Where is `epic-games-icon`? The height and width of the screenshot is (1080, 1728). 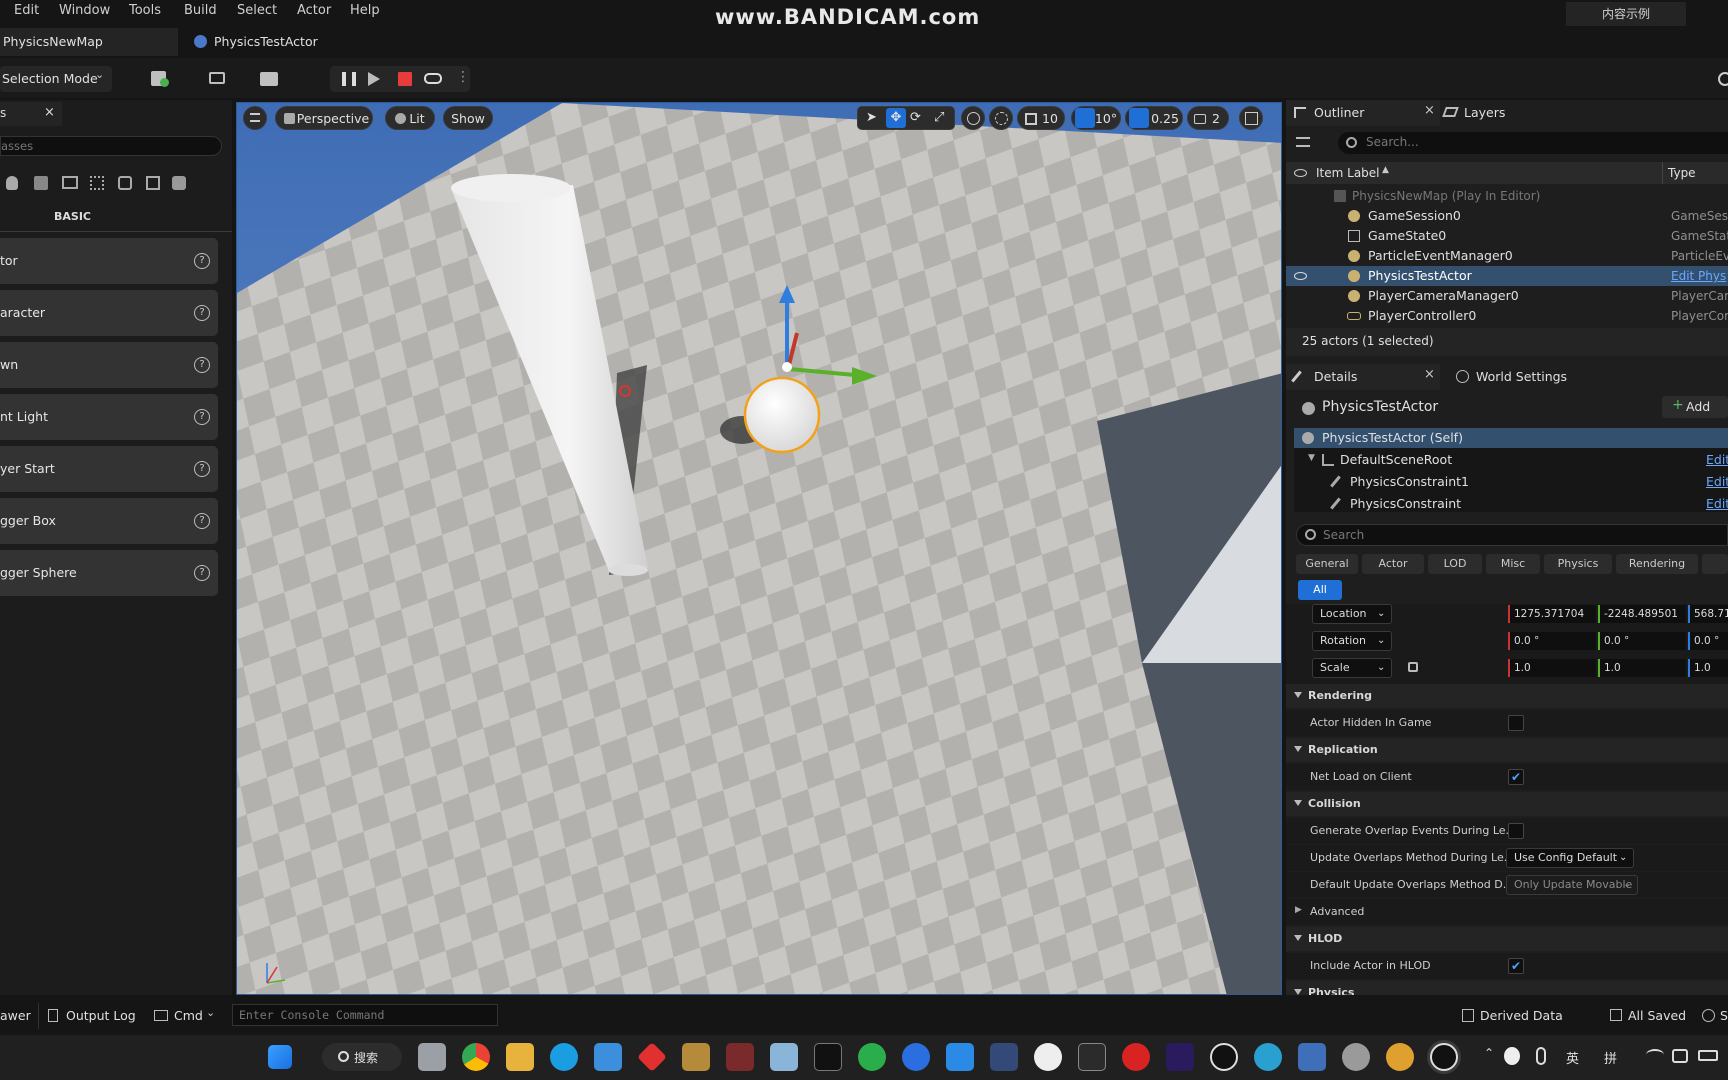
epic-games-icon is located at coordinates (1092, 1057).